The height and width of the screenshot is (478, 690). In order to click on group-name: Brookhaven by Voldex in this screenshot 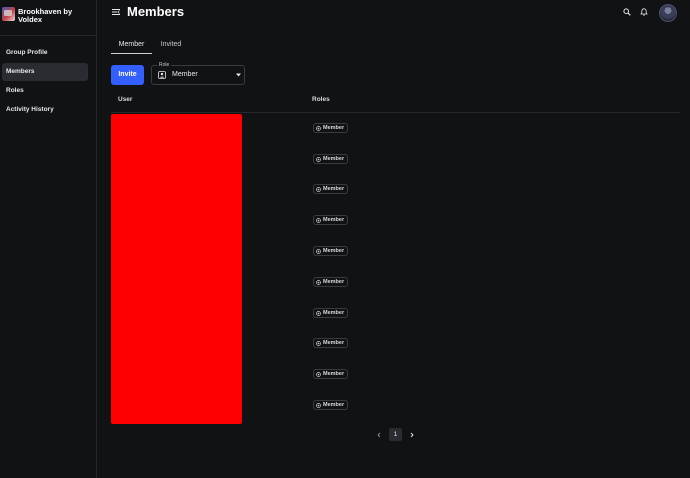, I will do `click(45, 15)`.